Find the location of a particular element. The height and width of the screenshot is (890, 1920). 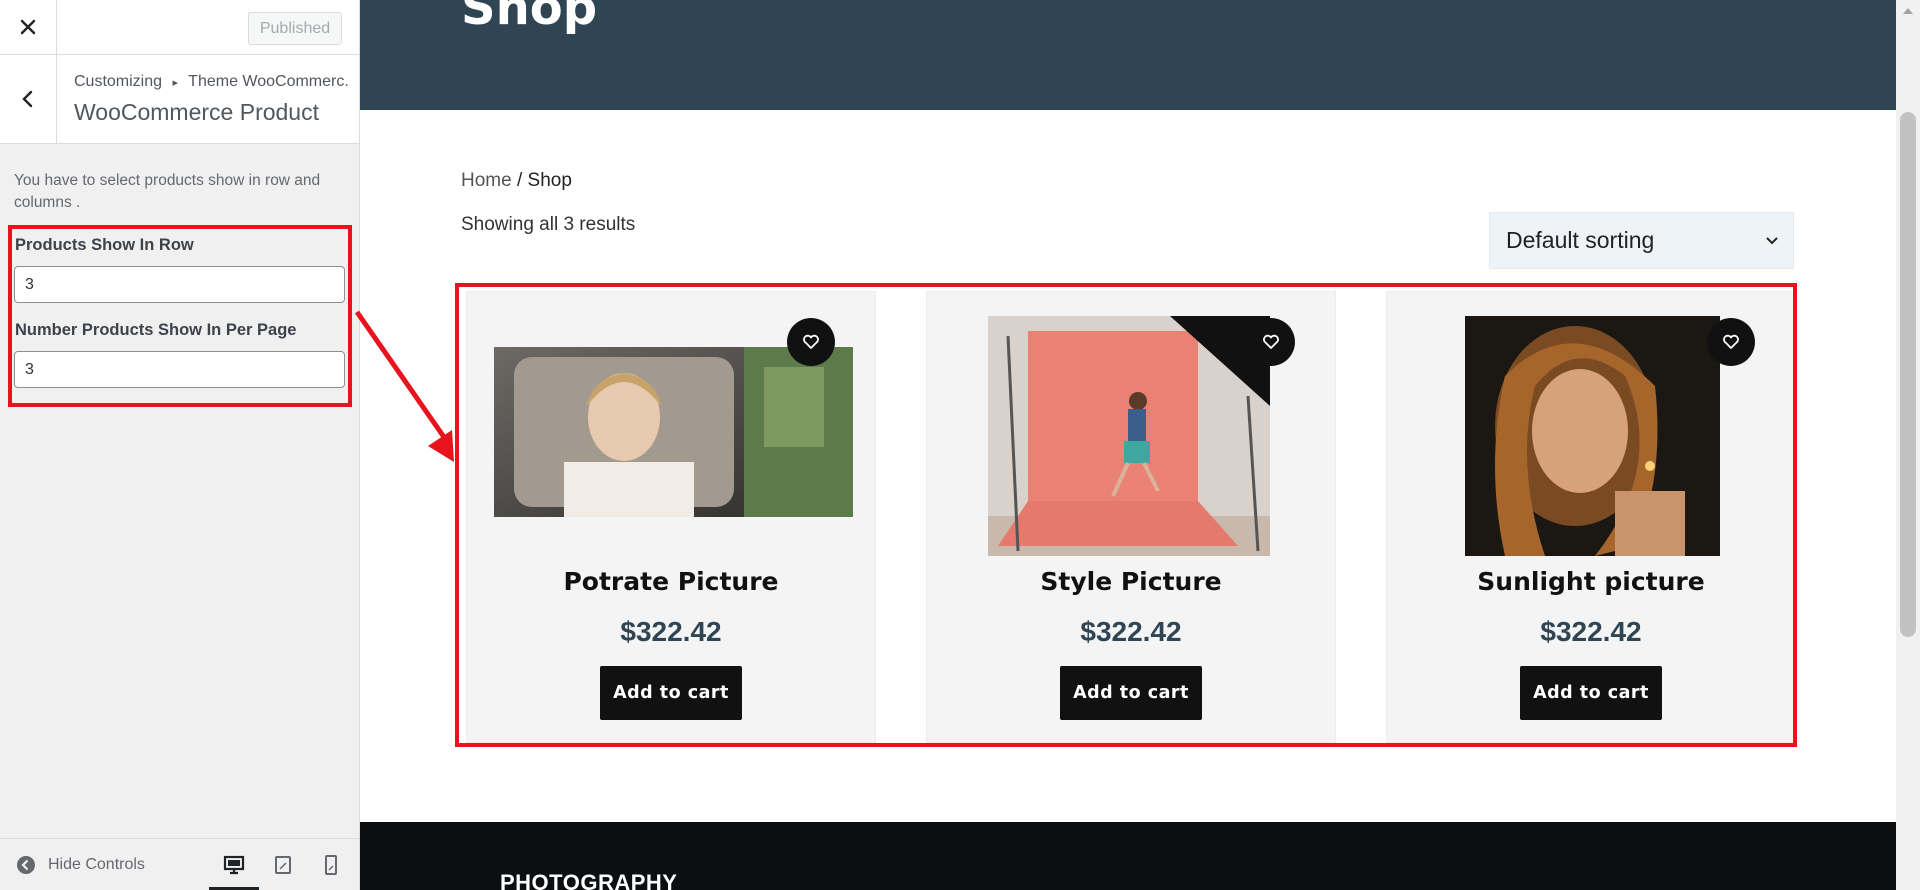

breadcrumb-current: Shop is located at coordinates (549, 180).